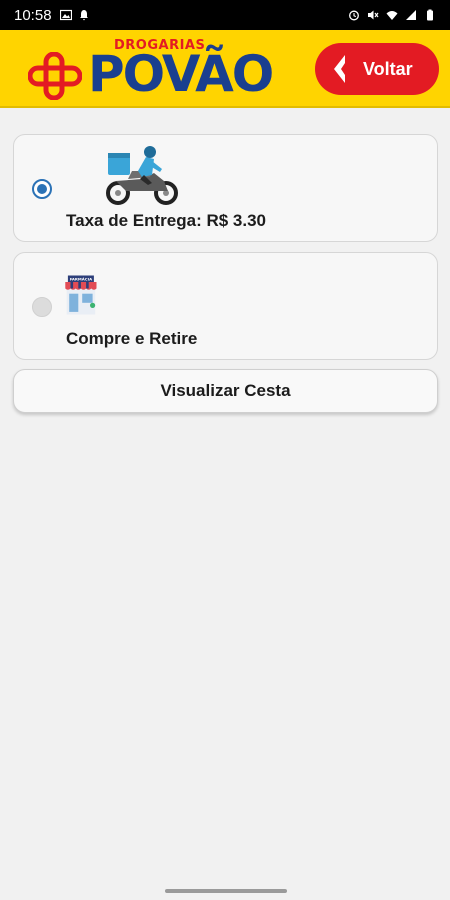 The height and width of the screenshot is (900, 450). What do you see at coordinates (388, 68) in the screenshot?
I see `back-label: Voltar` at bounding box center [388, 68].